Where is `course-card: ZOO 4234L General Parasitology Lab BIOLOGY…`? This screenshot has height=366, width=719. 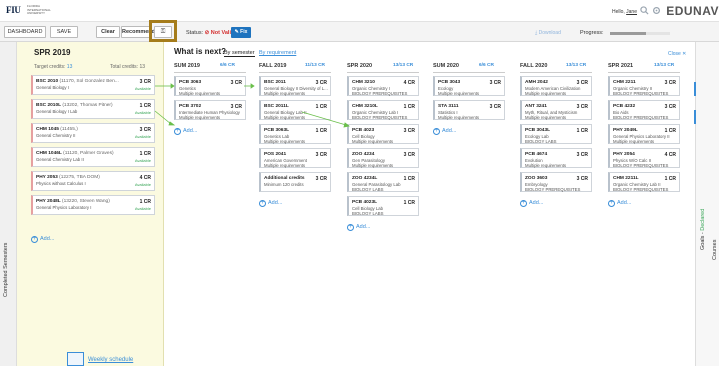 course-card: ZOO 4234L General Parasitology Lab BIOLOGY… is located at coordinates (383, 182).